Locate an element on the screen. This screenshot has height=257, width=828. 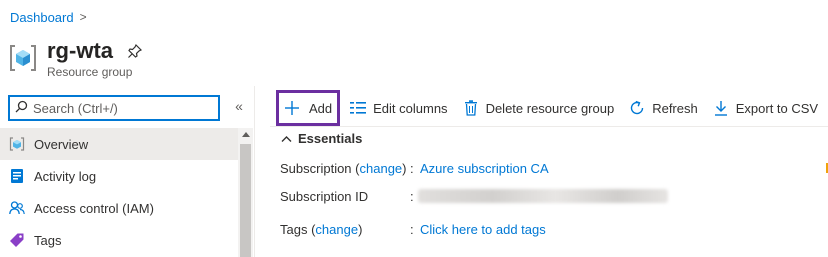
edit-columns-label: Edit columns is located at coordinates (410, 108).